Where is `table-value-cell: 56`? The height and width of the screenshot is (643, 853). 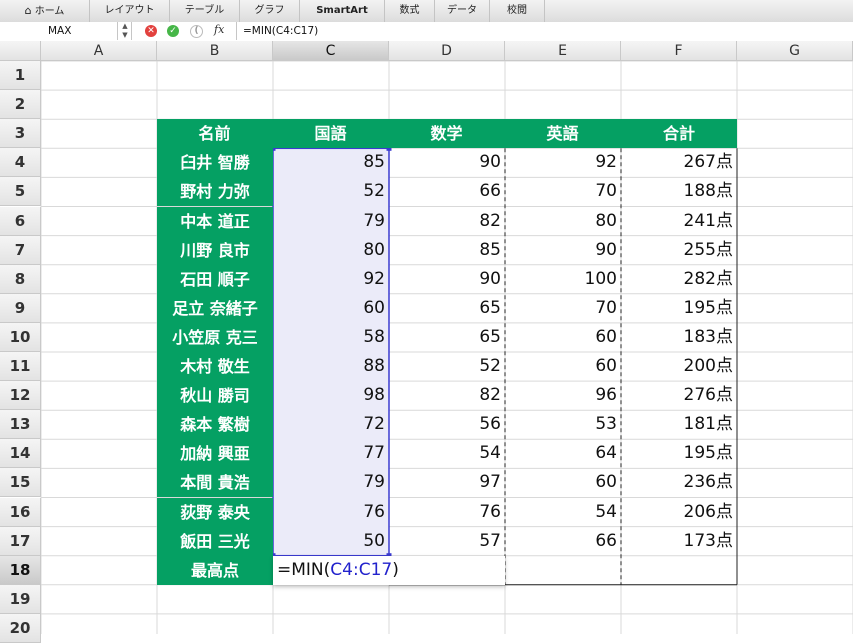
table-value-cell: 56 is located at coordinates (447, 424).